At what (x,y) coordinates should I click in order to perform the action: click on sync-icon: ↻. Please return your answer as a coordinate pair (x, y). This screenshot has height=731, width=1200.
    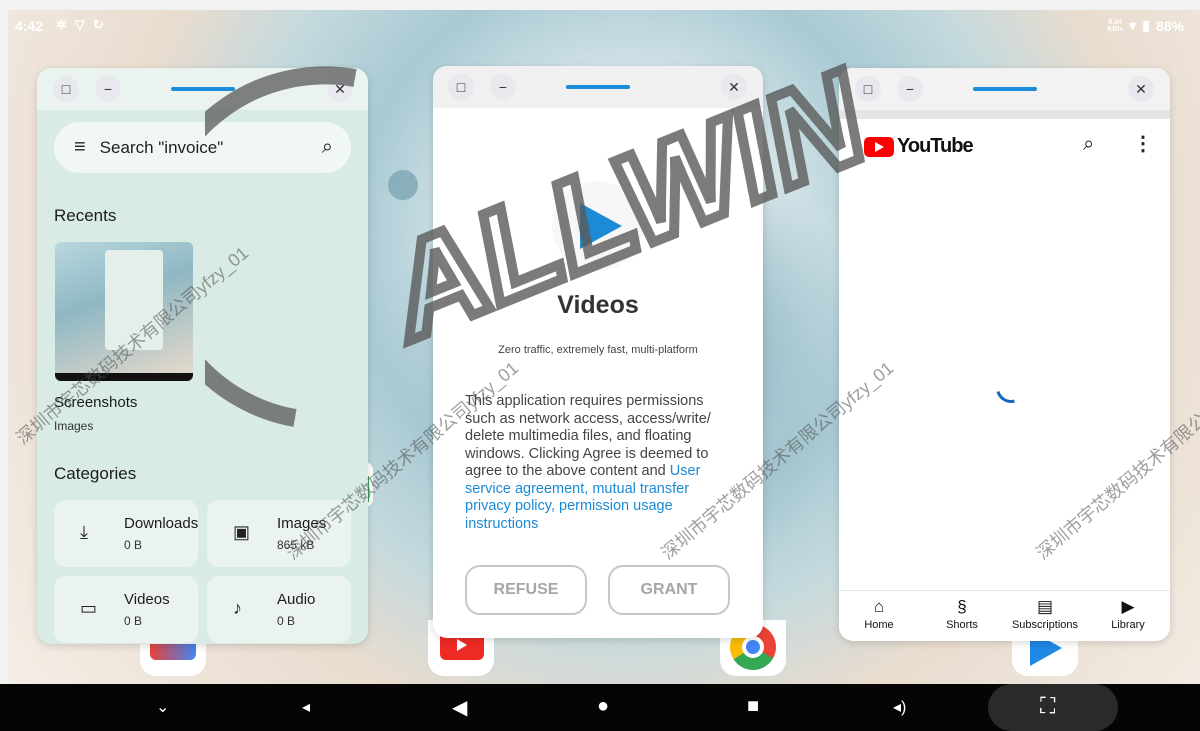
    Looking at the image, I should click on (102, 24).